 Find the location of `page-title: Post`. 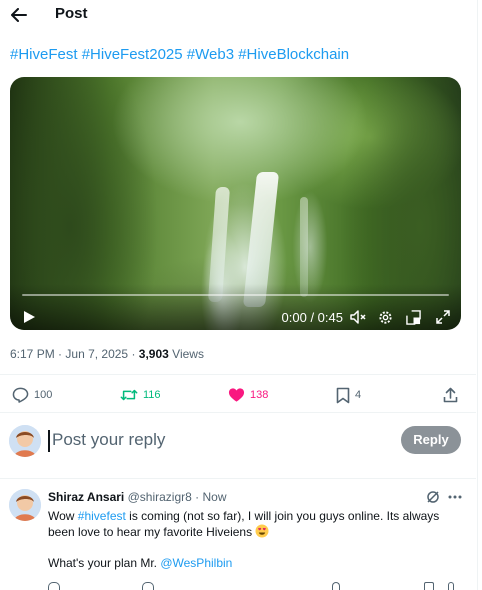

page-title: Post is located at coordinates (71, 13).